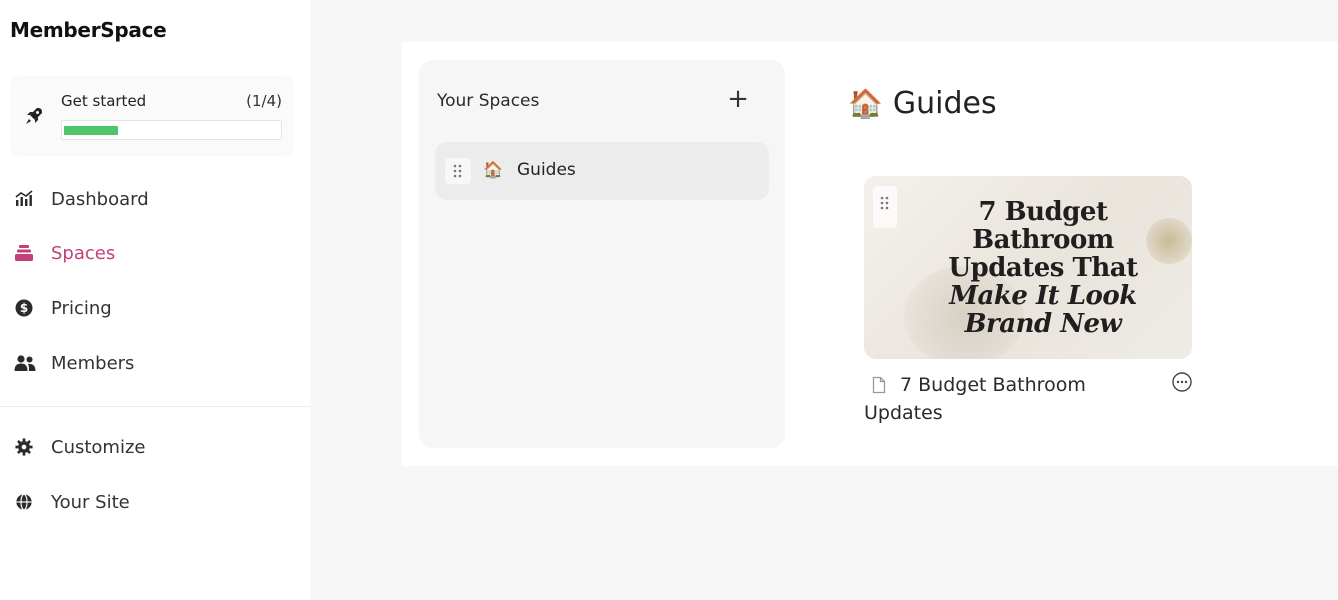 This screenshot has height=600, width=1338. Describe the element at coordinates (944, 103) in the screenshot. I see `space-title-text: Guides` at that location.